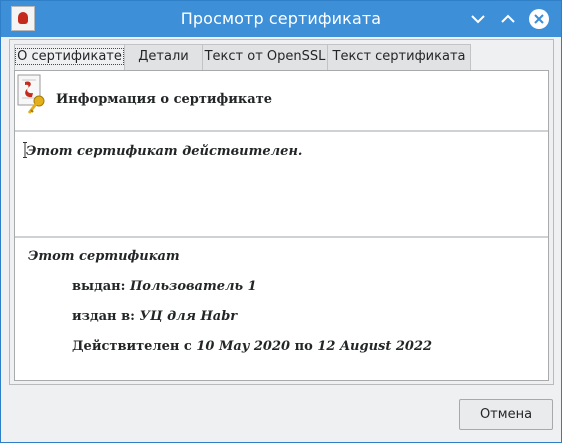 This screenshot has width=562, height=443. I want to click on issued-to-value: Пользователь 1, so click(193, 286).